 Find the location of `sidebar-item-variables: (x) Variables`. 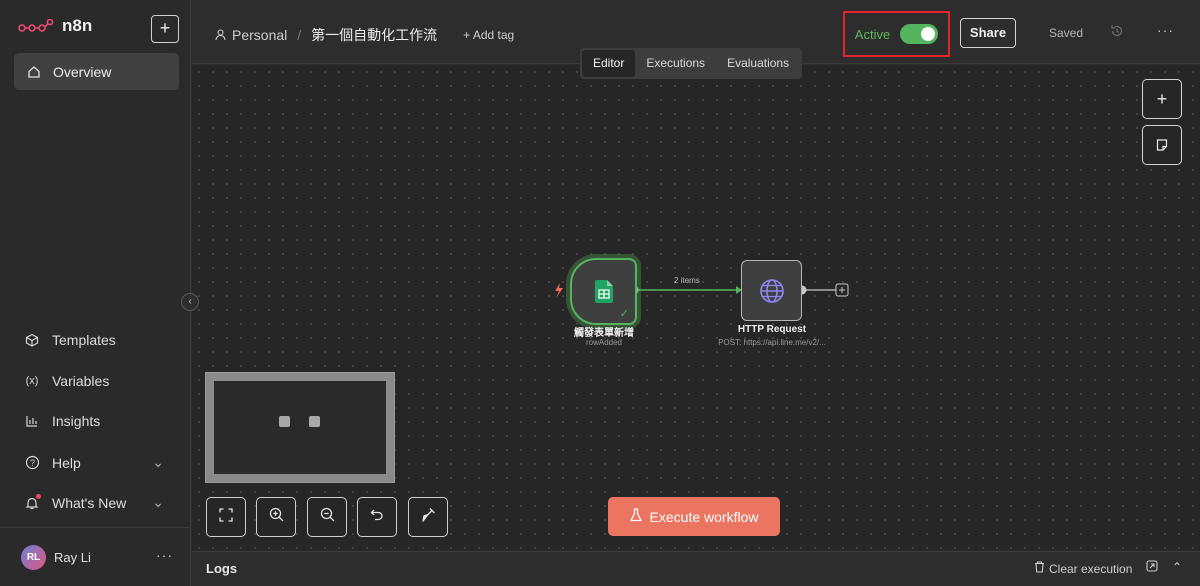

sidebar-item-variables: (x) Variables is located at coordinates (94, 381).